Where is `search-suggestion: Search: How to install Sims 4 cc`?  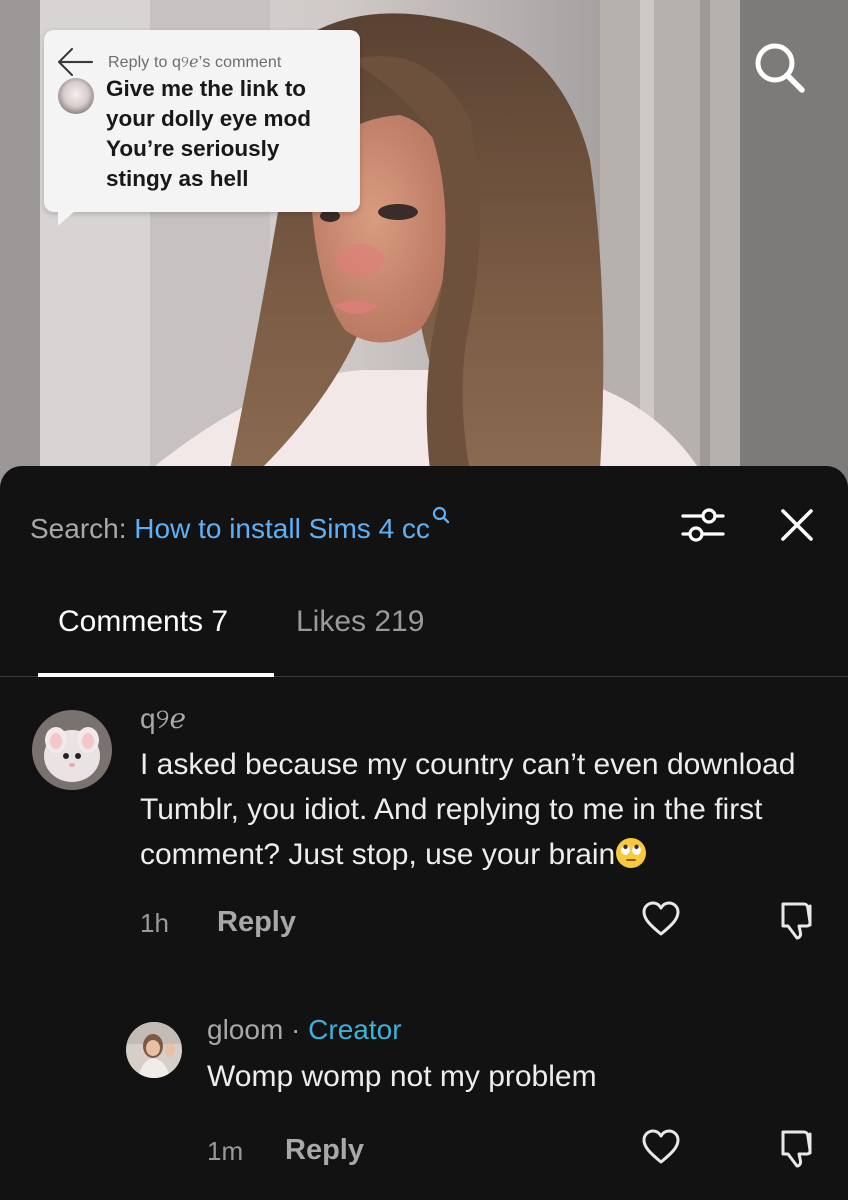
search-suggestion: Search: How to install Sims 4 cc is located at coordinates (240, 525).